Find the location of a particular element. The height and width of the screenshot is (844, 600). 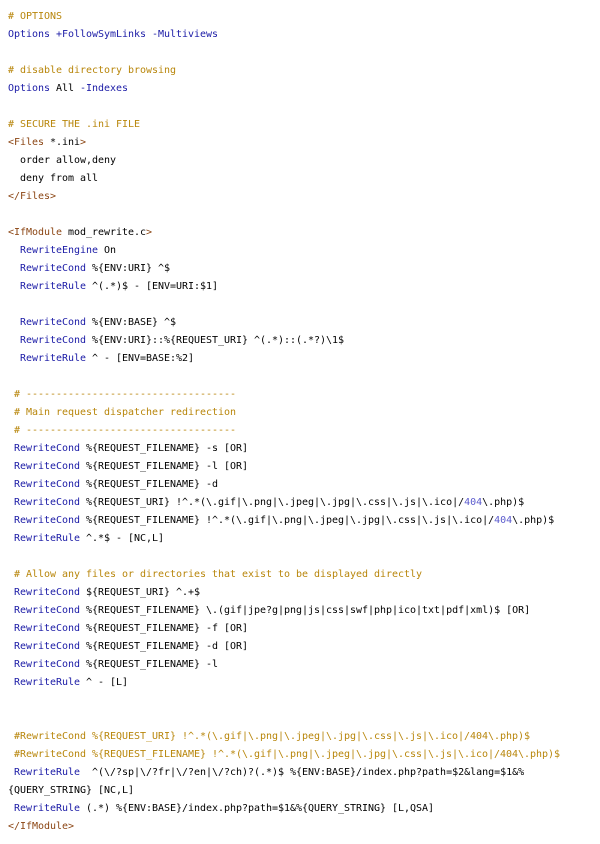

code-line: deny from all is located at coordinates (302, 179).